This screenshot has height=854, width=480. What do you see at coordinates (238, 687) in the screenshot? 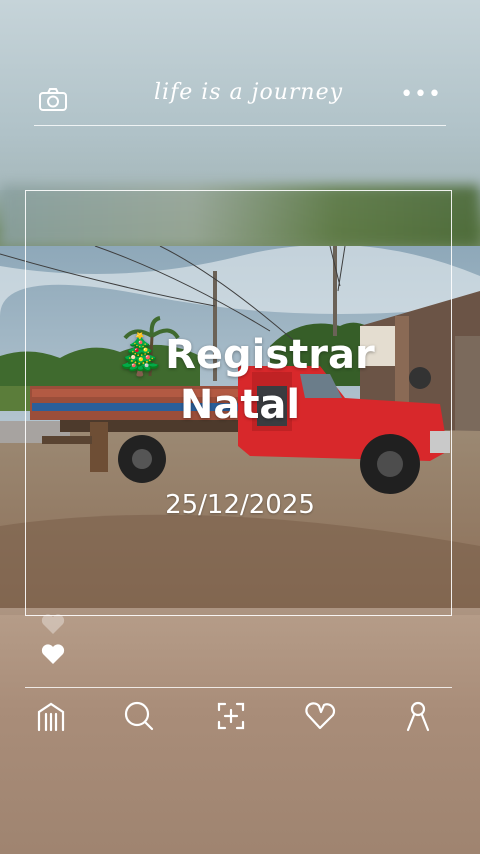
I see `nav-divider` at bounding box center [238, 687].